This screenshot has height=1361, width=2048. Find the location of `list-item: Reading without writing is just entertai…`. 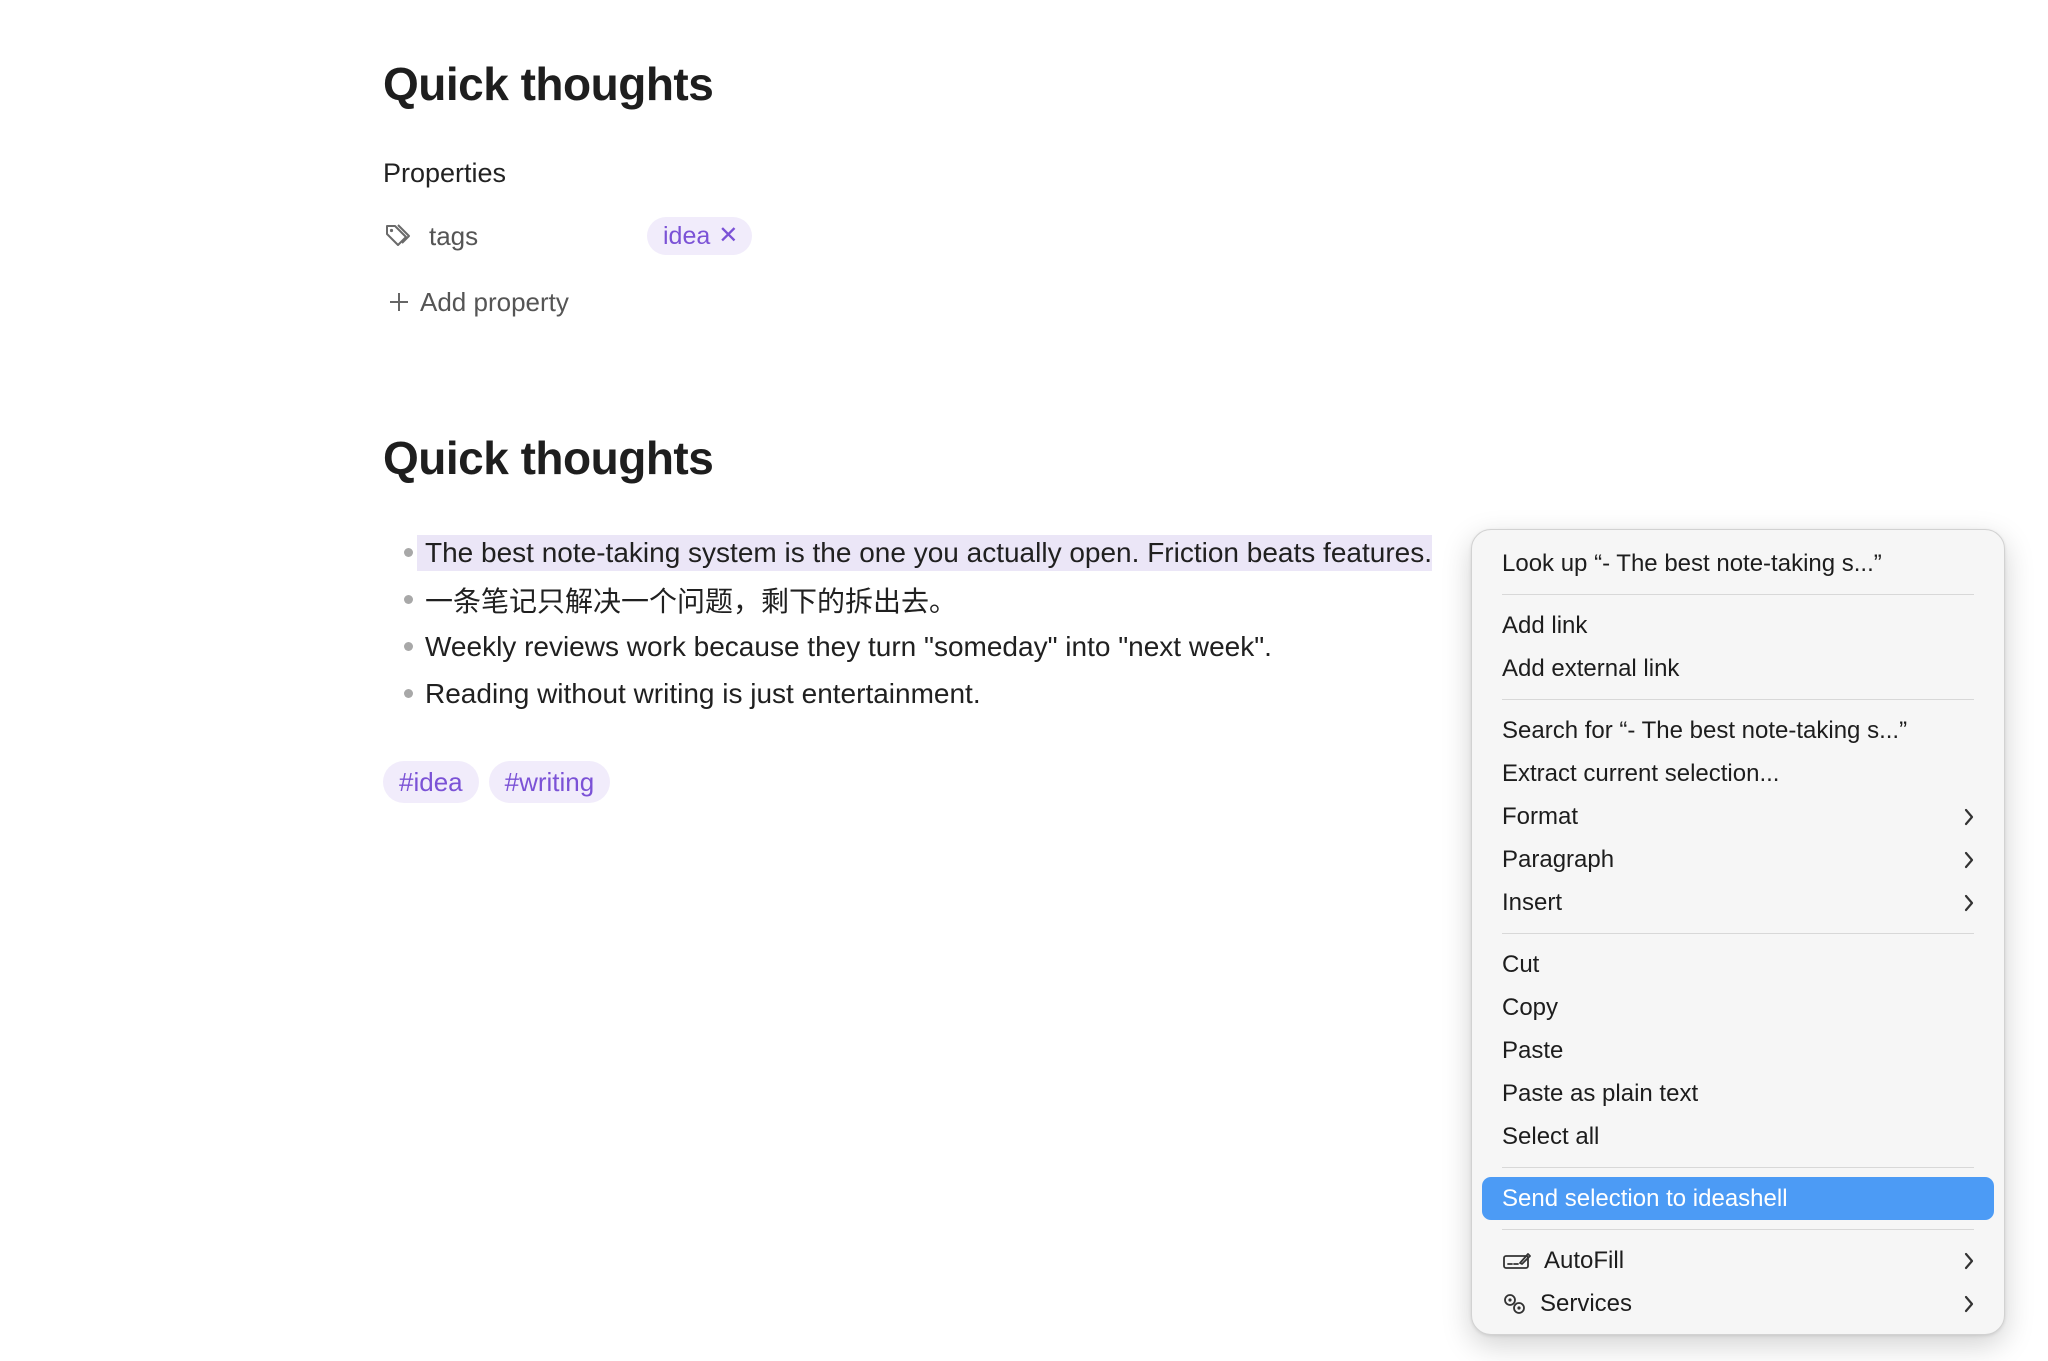

list-item: Reading without writing is just entertai… is located at coordinates (954, 693).